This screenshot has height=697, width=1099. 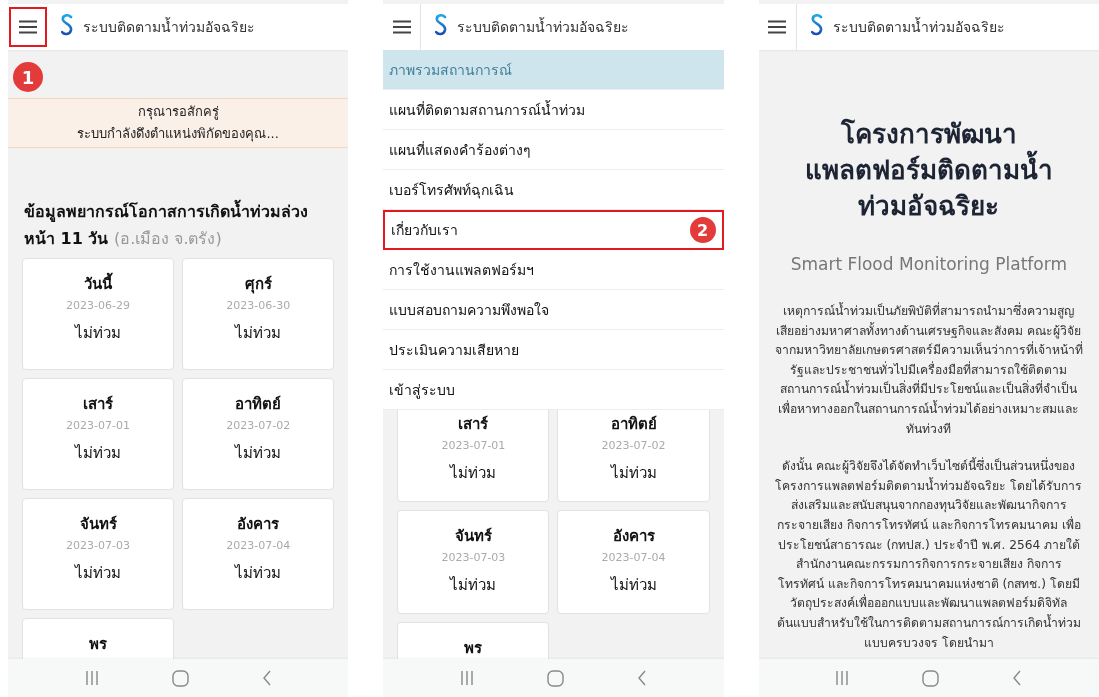 I want to click on menu-item: เกี่ยวกับเรา 2, so click(x=553, y=230).